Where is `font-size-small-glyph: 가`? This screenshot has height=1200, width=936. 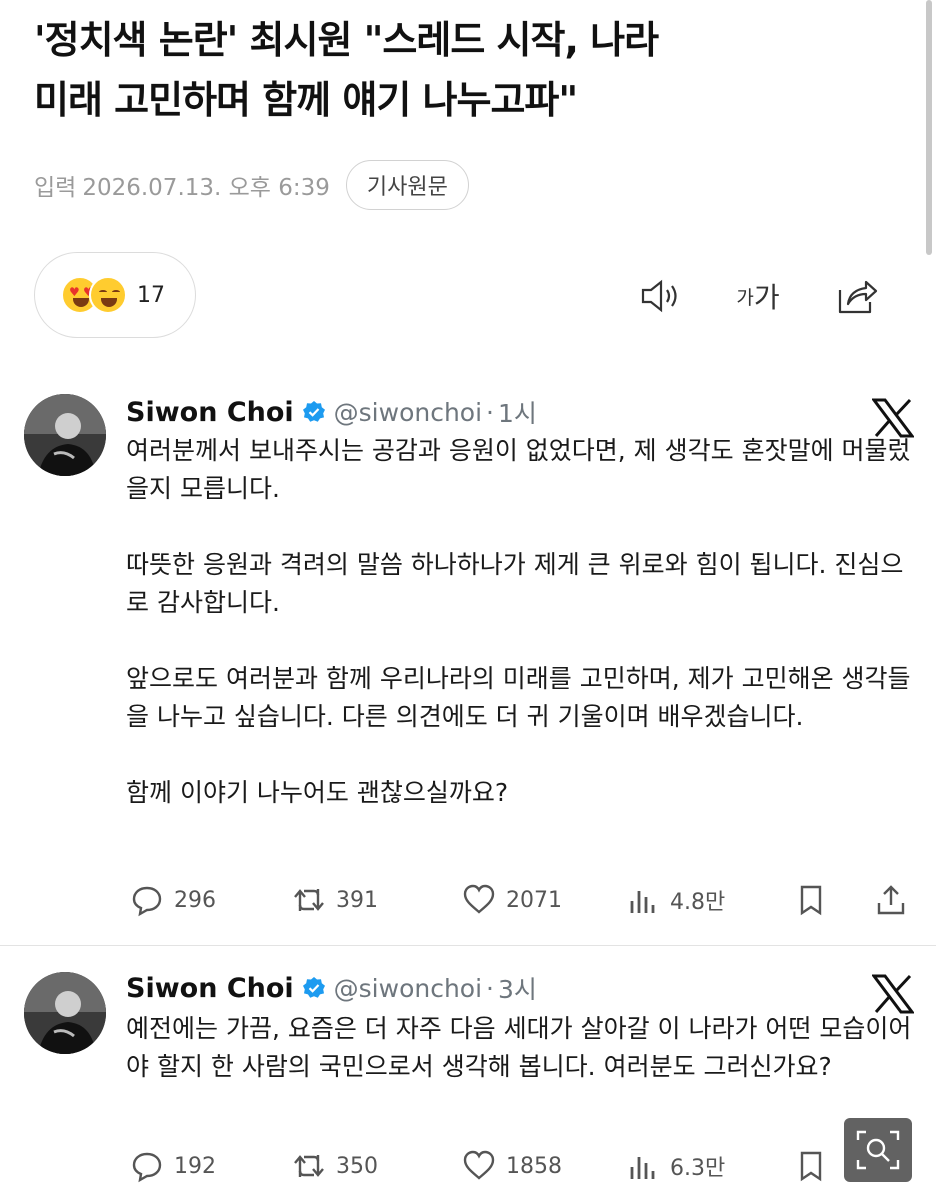
font-size-small-glyph: 가 is located at coordinates (745, 297).